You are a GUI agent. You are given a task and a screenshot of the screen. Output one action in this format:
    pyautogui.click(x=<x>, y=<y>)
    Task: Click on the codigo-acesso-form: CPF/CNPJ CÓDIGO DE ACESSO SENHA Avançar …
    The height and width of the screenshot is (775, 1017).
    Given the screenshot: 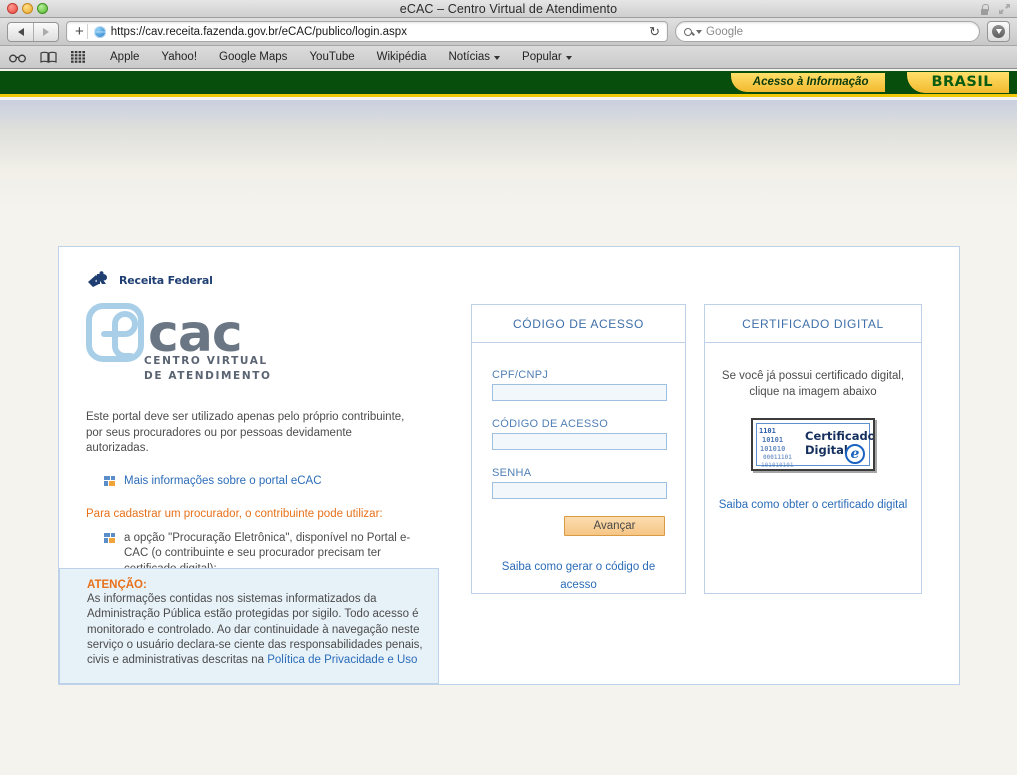 What is the action you would take?
    pyautogui.click(x=578, y=468)
    